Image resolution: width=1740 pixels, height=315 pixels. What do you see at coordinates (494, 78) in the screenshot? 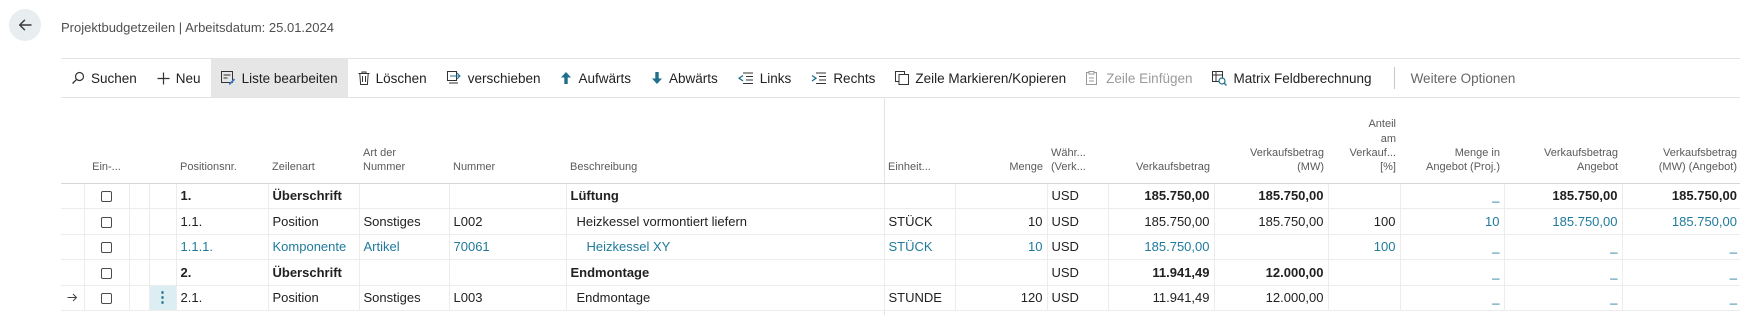
I see `move-button: verschieben` at bounding box center [494, 78].